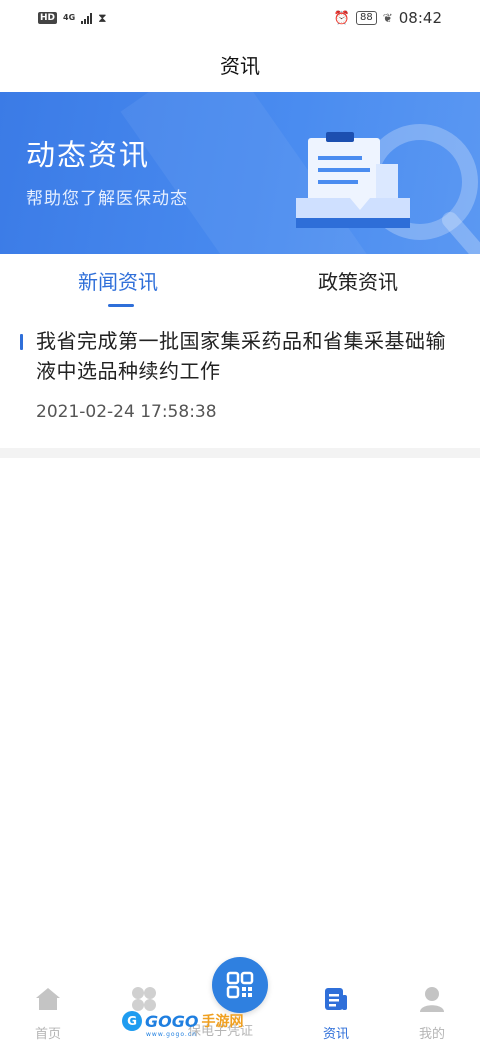 This screenshot has height=1041, width=480. What do you see at coordinates (241, 356) in the screenshot?
I see `news-title: 我省完成第一批国家集采药品和省集采基础输液中选品种续约工作` at bounding box center [241, 356].